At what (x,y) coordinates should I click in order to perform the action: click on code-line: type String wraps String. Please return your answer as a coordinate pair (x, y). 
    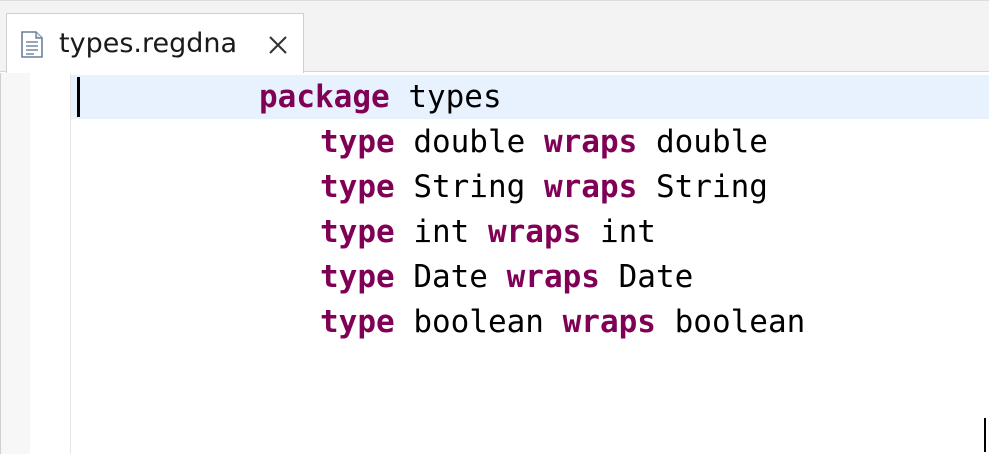
    Looking at the image, I should click on (544, 187).